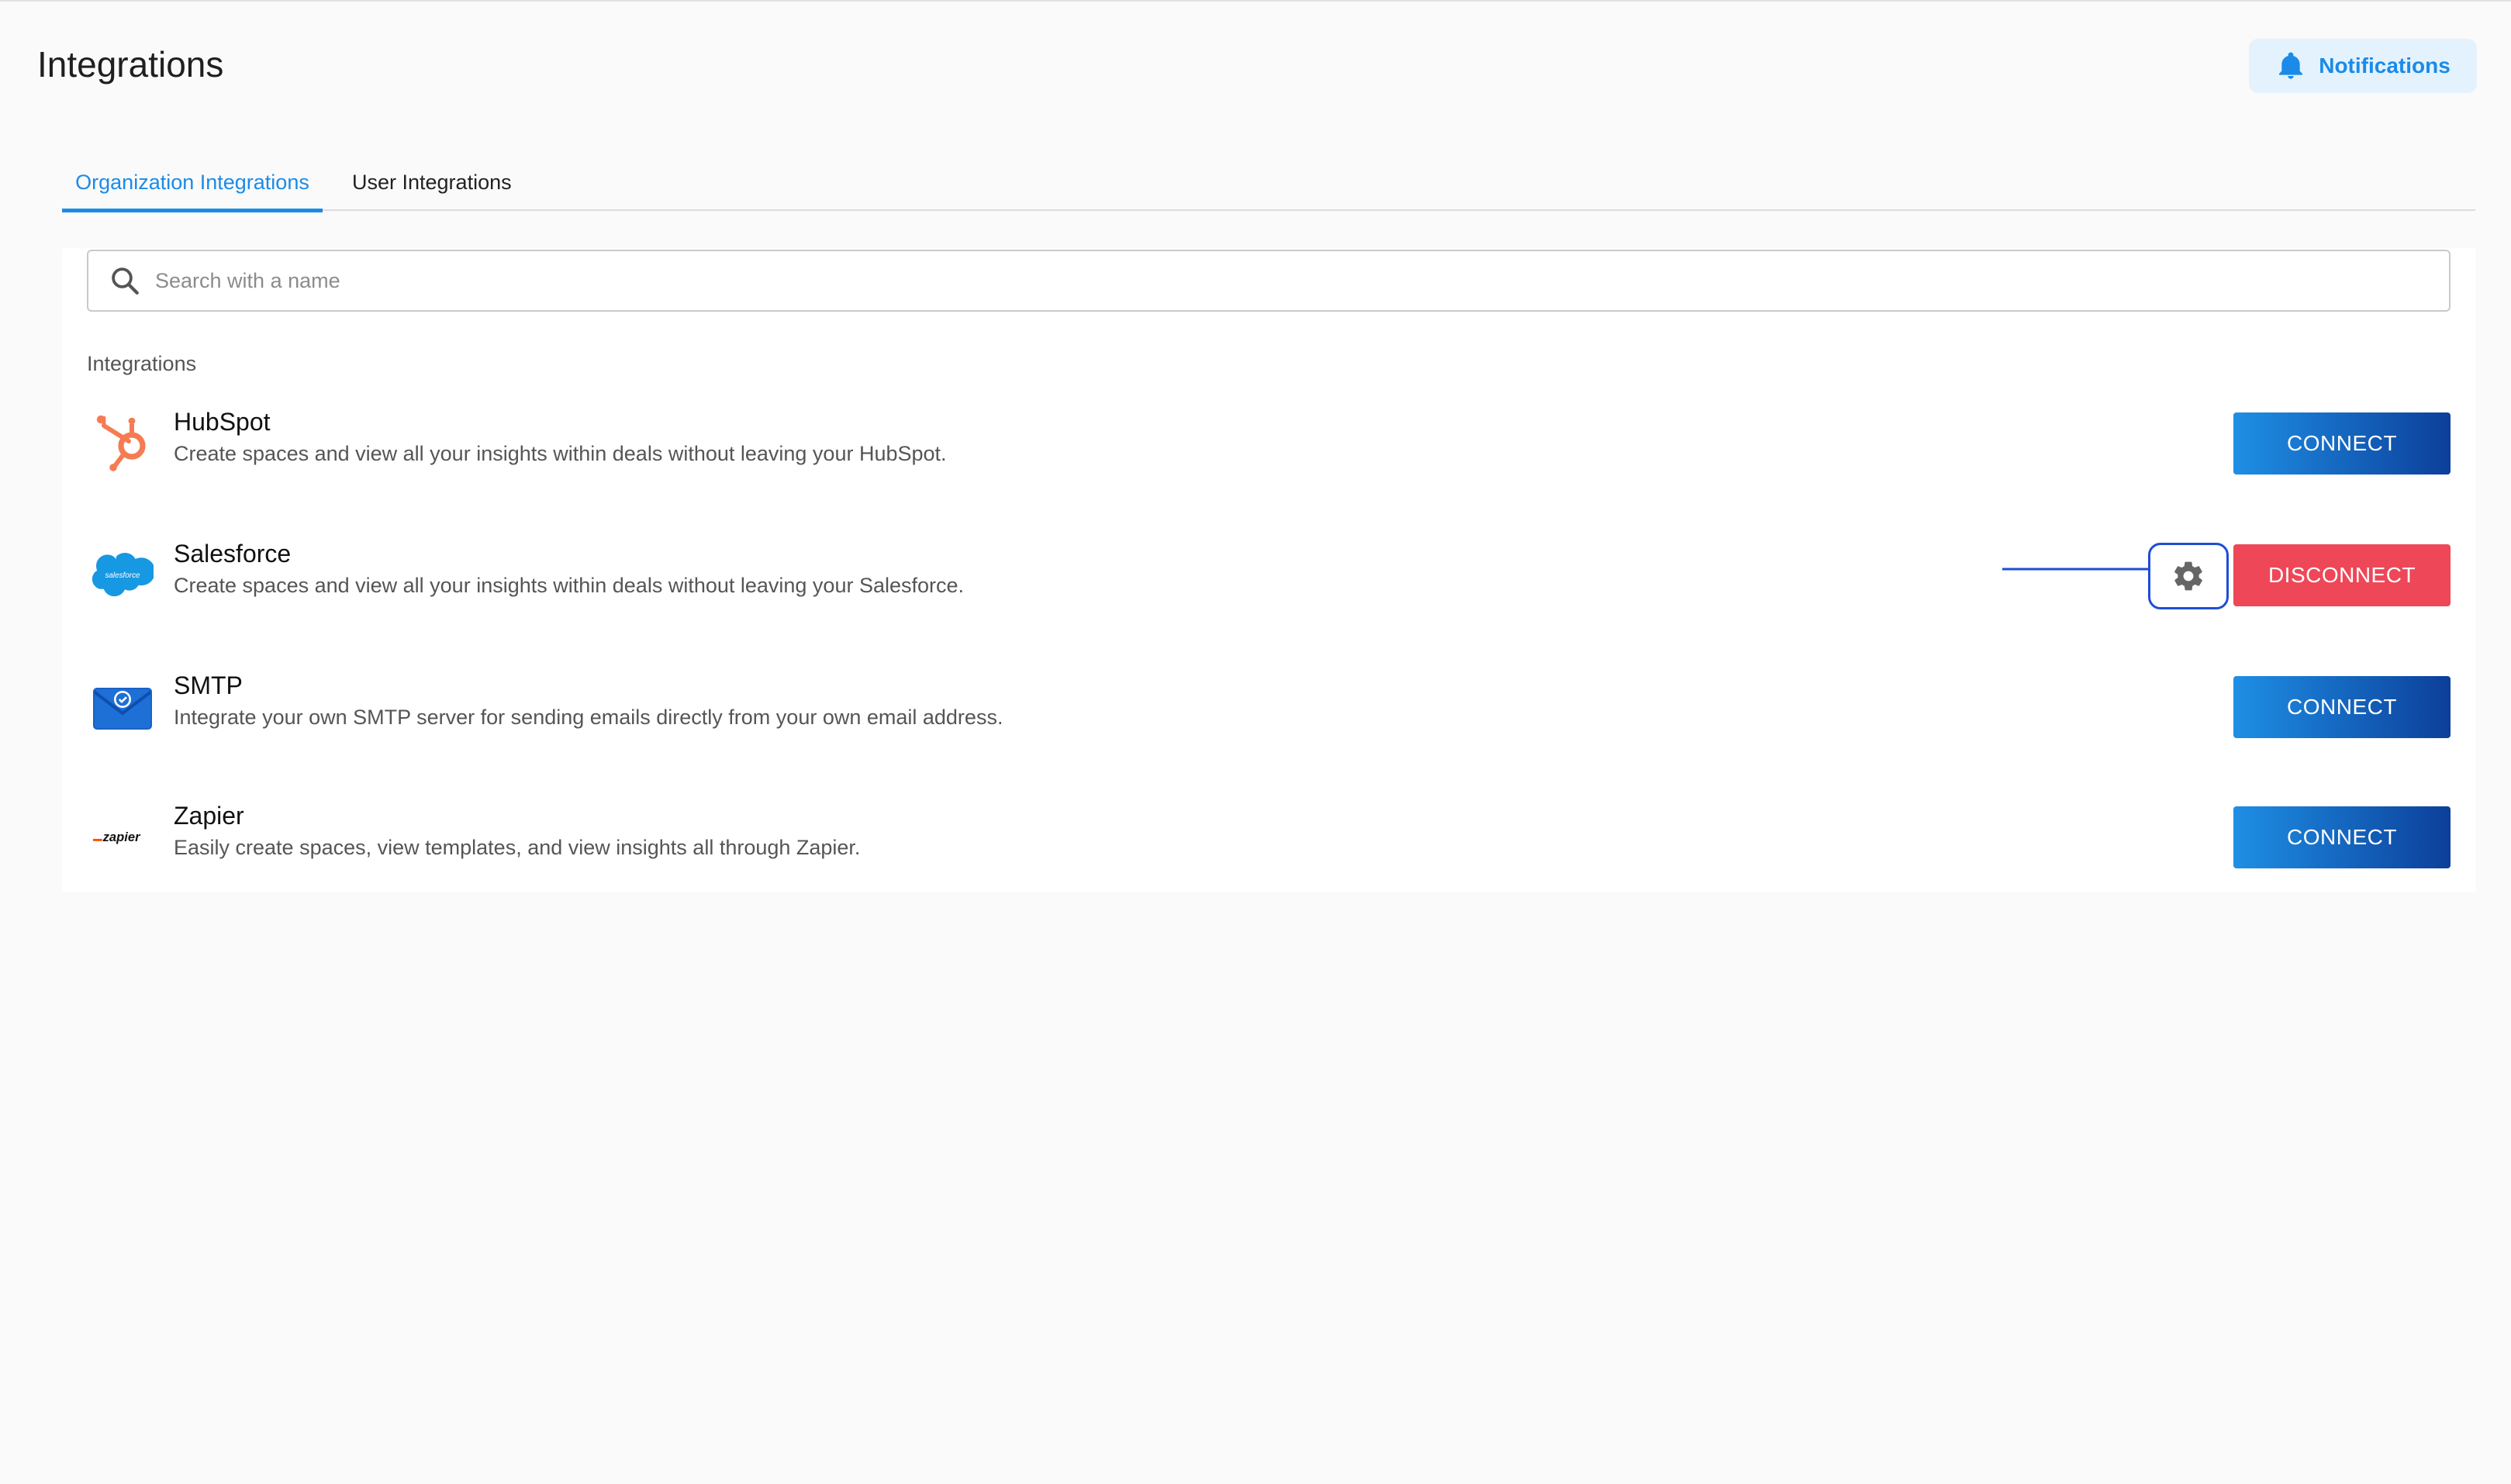  I want to click on search-box, so click(1269, 281).